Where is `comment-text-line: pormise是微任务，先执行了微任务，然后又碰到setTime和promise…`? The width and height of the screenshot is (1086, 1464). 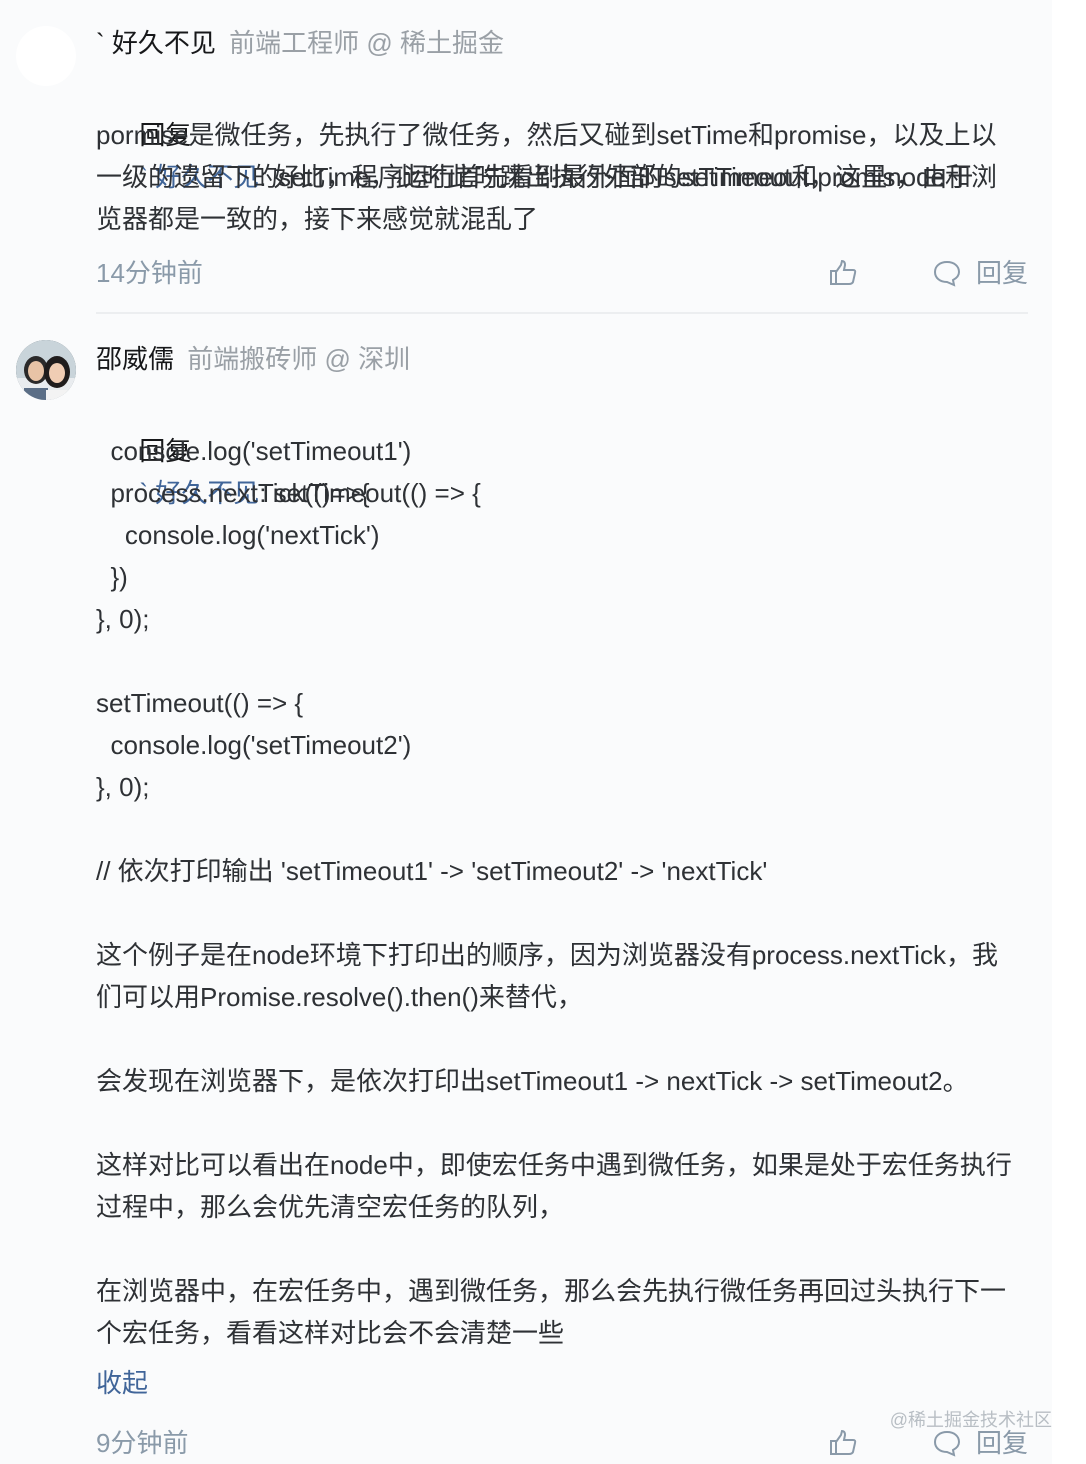
comment-text-line: pormise是微任务，先执行了微任务，然后又碰到setTime和promise… is located at coordinates (546, 135).